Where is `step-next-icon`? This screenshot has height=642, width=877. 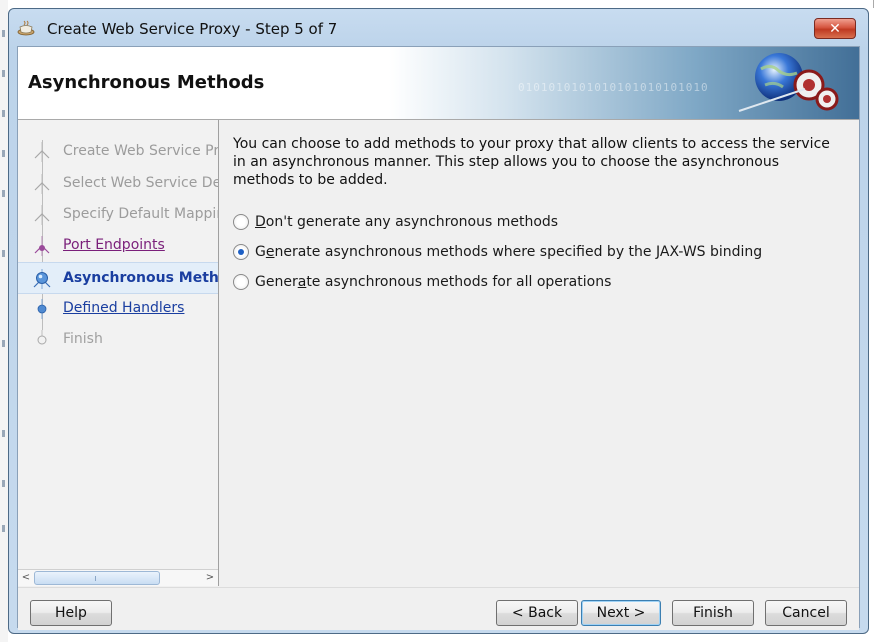
step-next-icon is located at coordinates (42, 309).